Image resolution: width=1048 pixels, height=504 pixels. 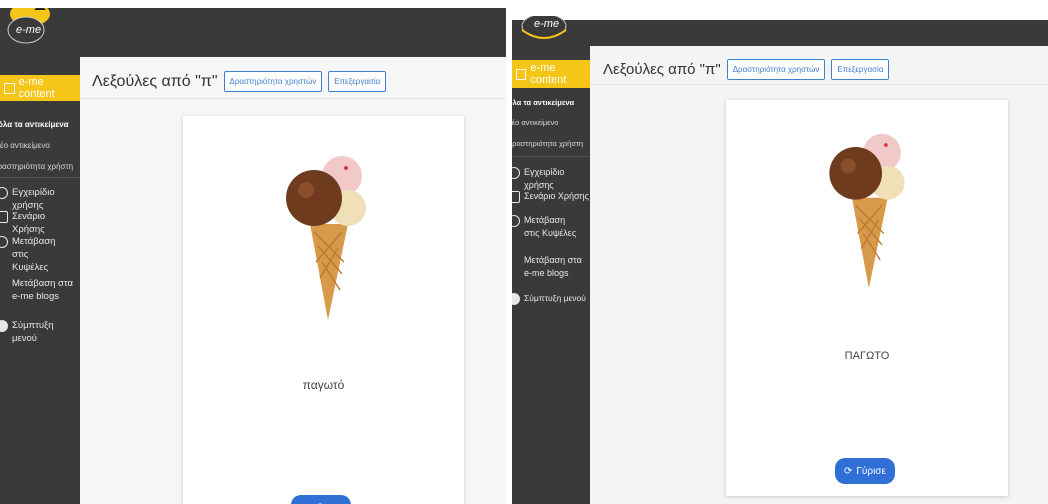 I want to click on flashcard-word: ΠΑΓΩΤΟ, so click(x=867, y=356).